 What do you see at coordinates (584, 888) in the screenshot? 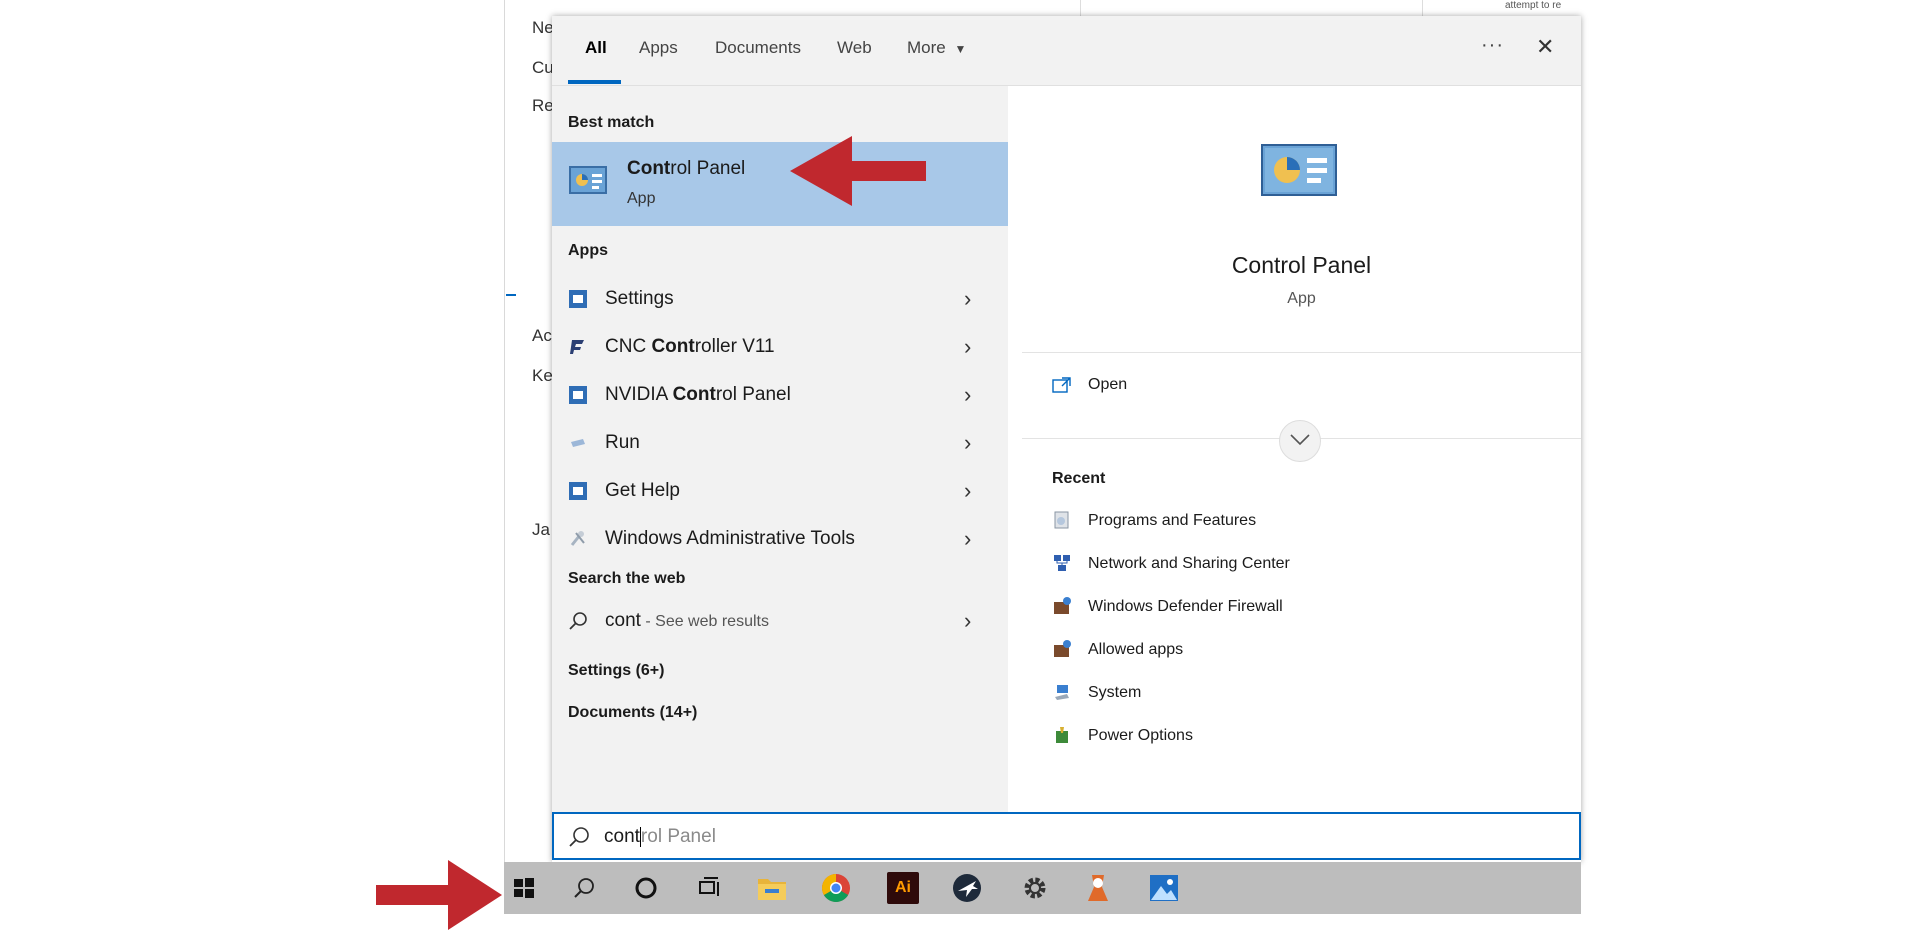
I see `taskbar-search-button` at bounding box center [584, 888].